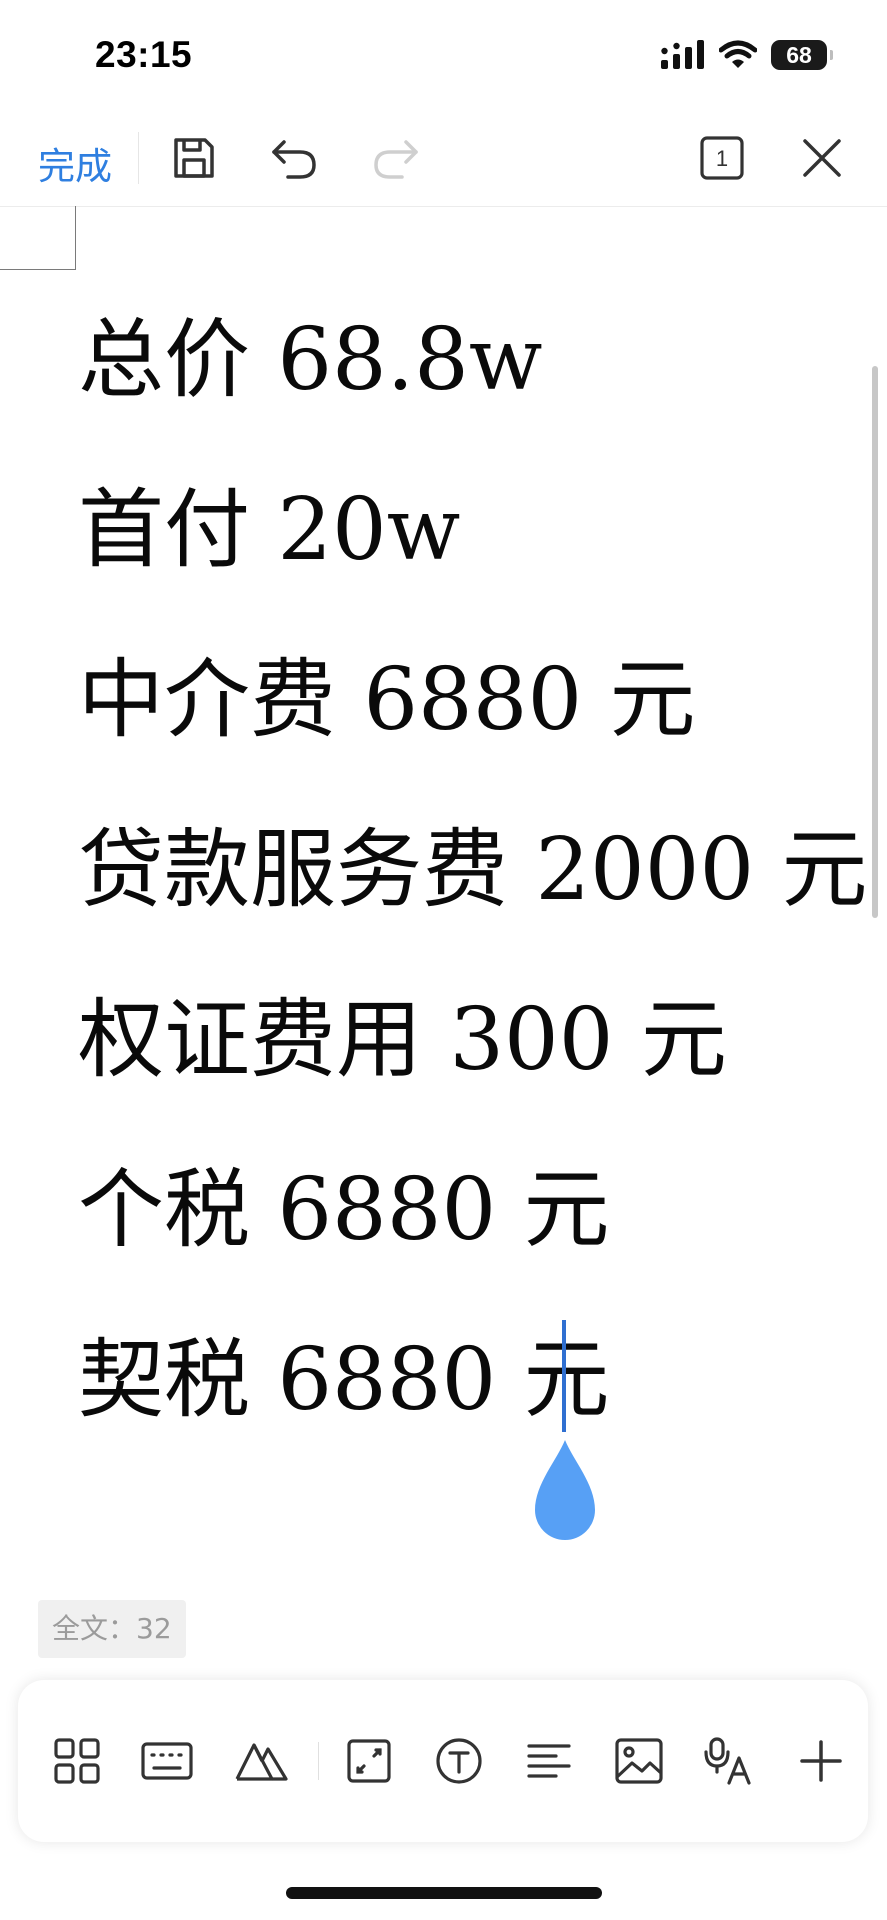 This screenshot has height=1920, width=887. I want to click on wifi-icon, so click(738, 54).